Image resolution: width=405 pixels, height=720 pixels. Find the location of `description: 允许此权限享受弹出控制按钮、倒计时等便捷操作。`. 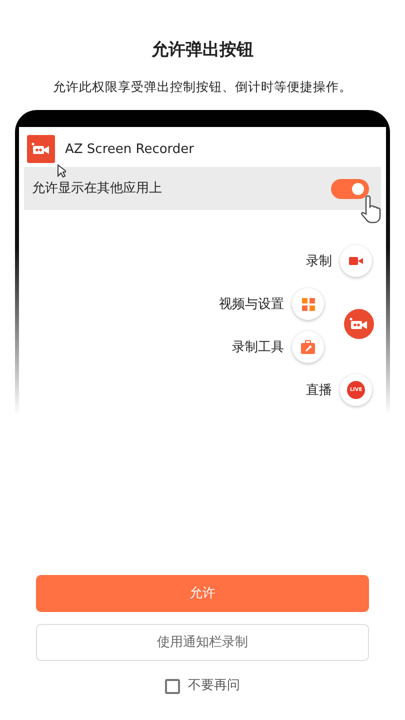

description: 允许此权限享受弹出控制按钮、倒计时等便捷操作。 is located at coordinates (202, 87).